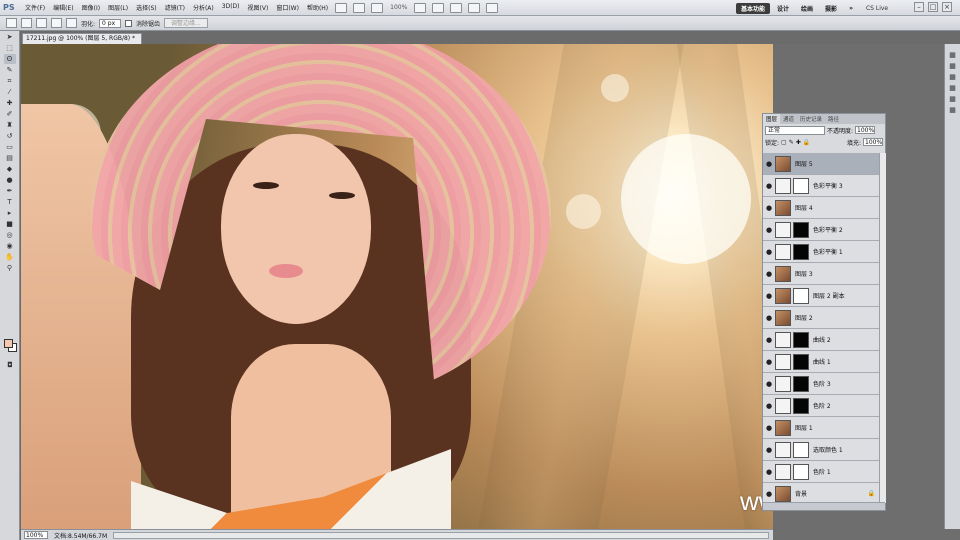 The image size is (960, 540). Describe the element at coordinates (821, 164) in the screenshot. I see `layer-row: ● 图层 5` at that location.